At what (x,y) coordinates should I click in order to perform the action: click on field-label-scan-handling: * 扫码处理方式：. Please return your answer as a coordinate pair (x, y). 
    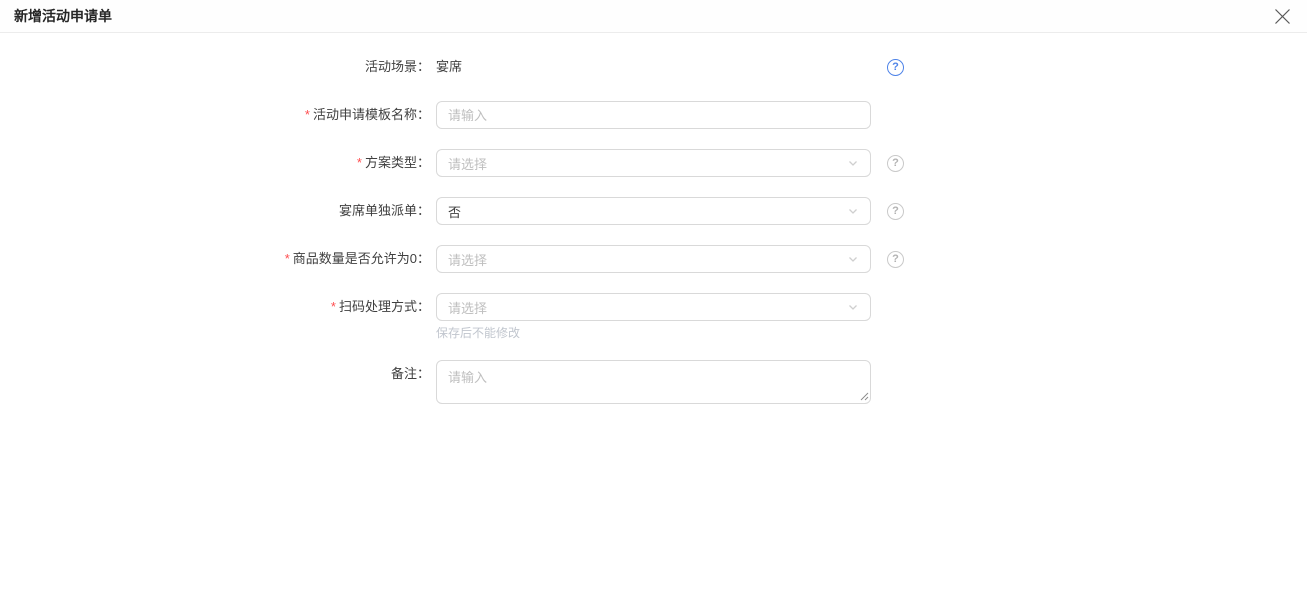
    Looking at the image, I should click on (380, 306).